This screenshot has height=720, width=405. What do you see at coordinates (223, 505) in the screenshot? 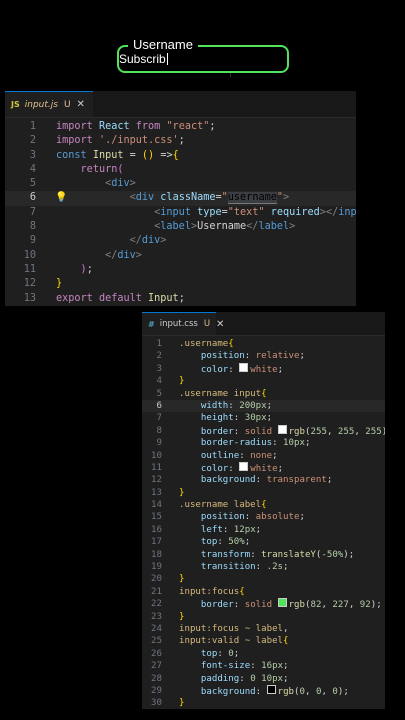
I see `code-text: .username label{` at bounding box center [223, 505].